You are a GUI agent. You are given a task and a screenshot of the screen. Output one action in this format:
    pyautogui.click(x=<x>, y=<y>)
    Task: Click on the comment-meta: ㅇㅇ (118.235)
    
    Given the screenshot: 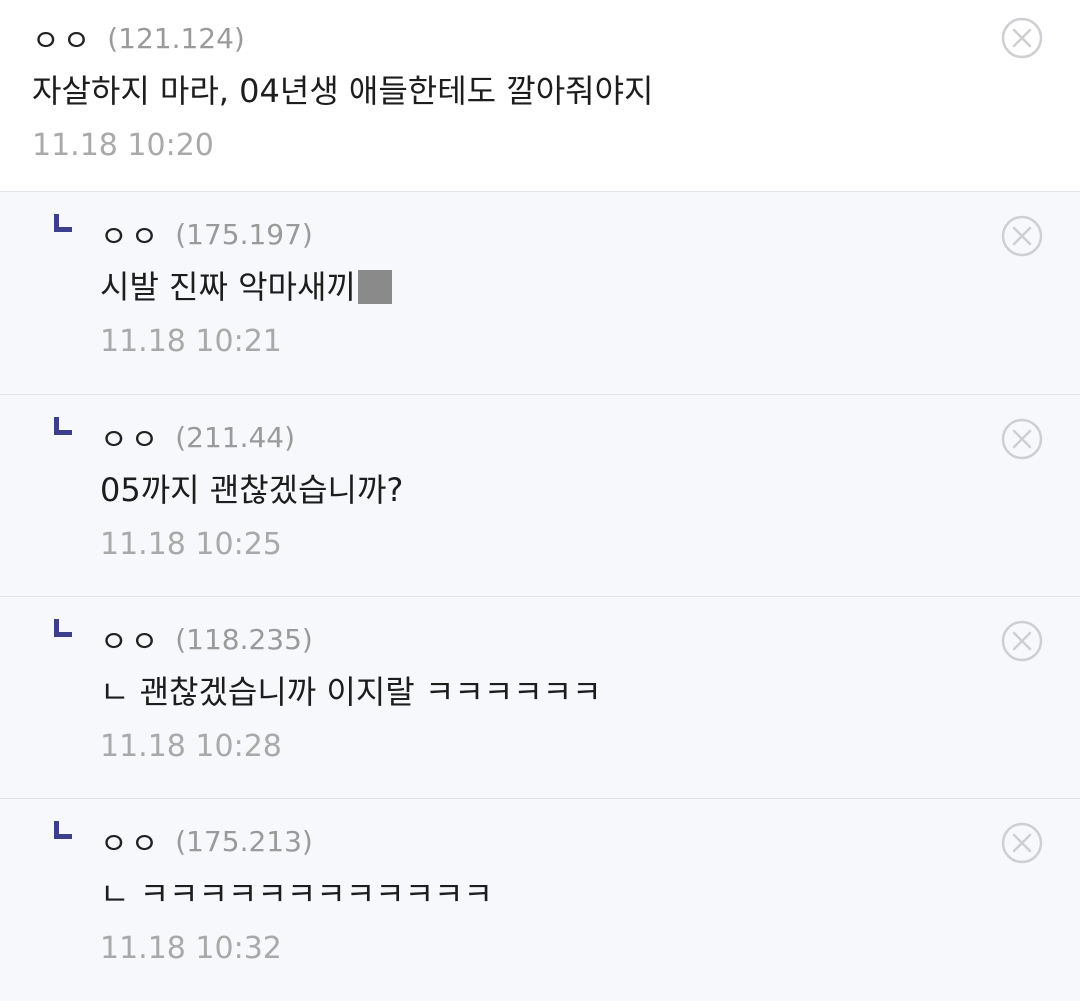 What is the action you would take?
    pyautogui.click(x=590, y=639)
    